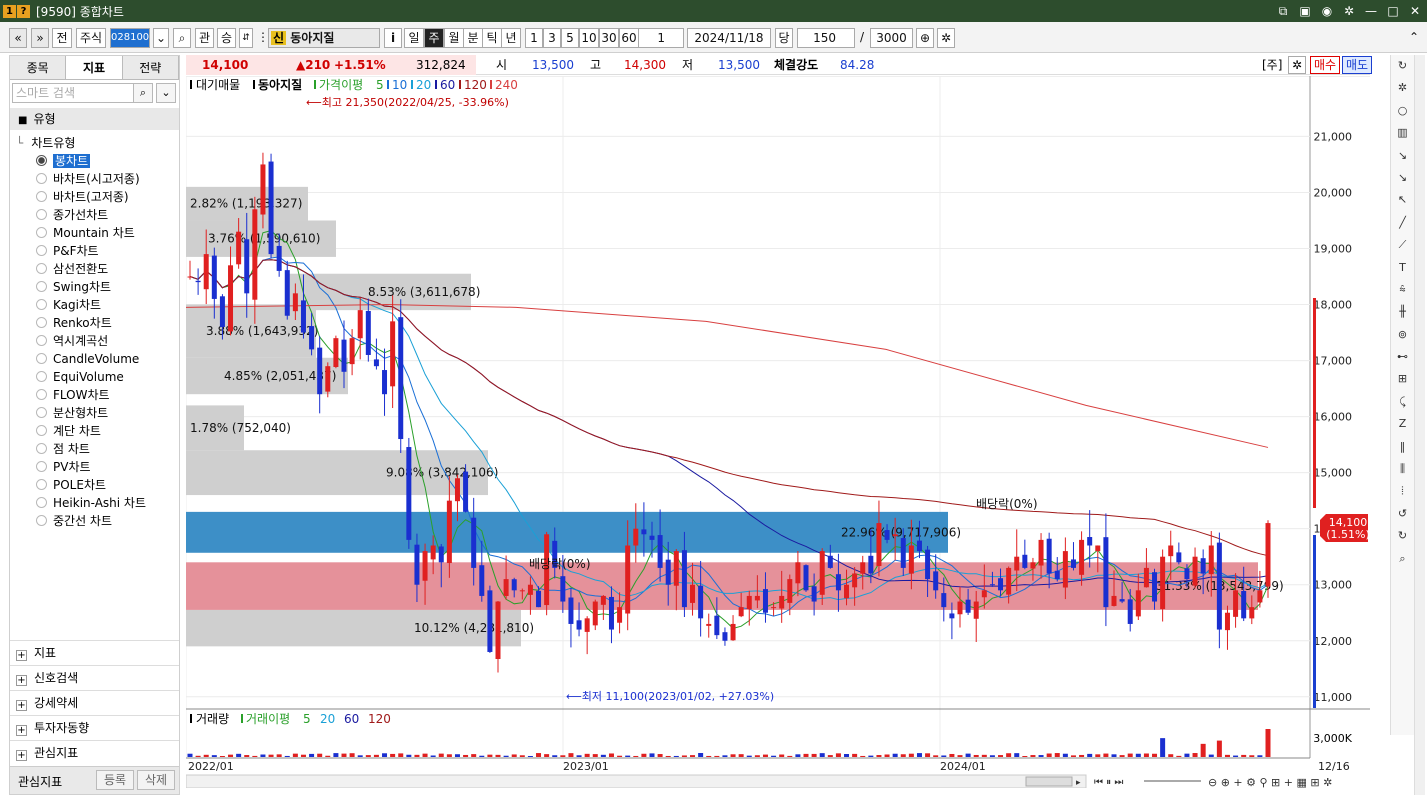 Image resolution: width=1427 pixels, height=801 pixels. I want to click on stock-name-field: 신 동아지질, so click(324, 38).